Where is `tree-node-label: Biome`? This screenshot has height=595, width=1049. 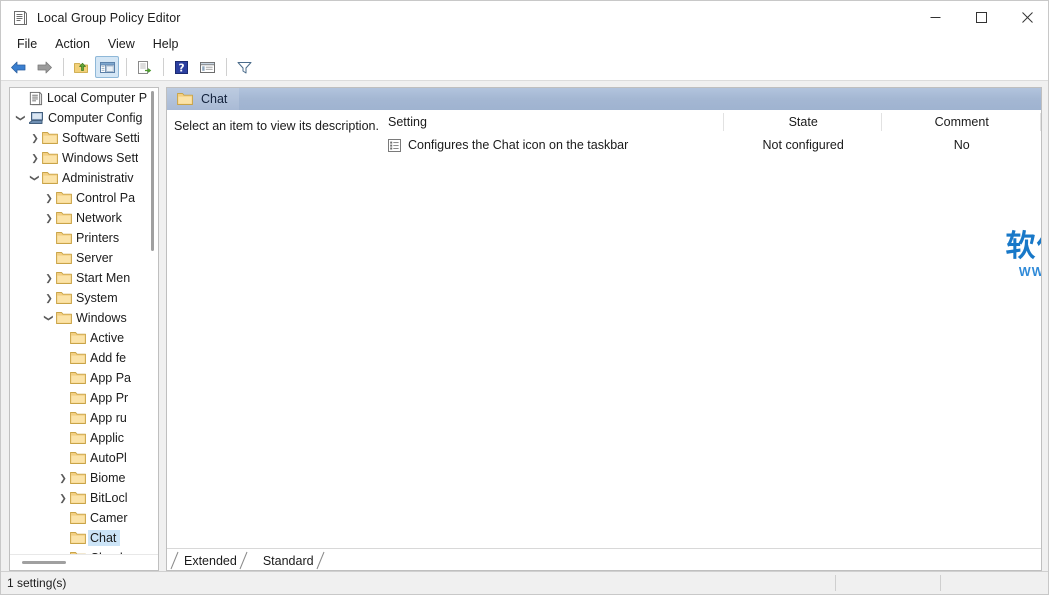 tree-node-label: Biome is located at coordinates (108, 478).